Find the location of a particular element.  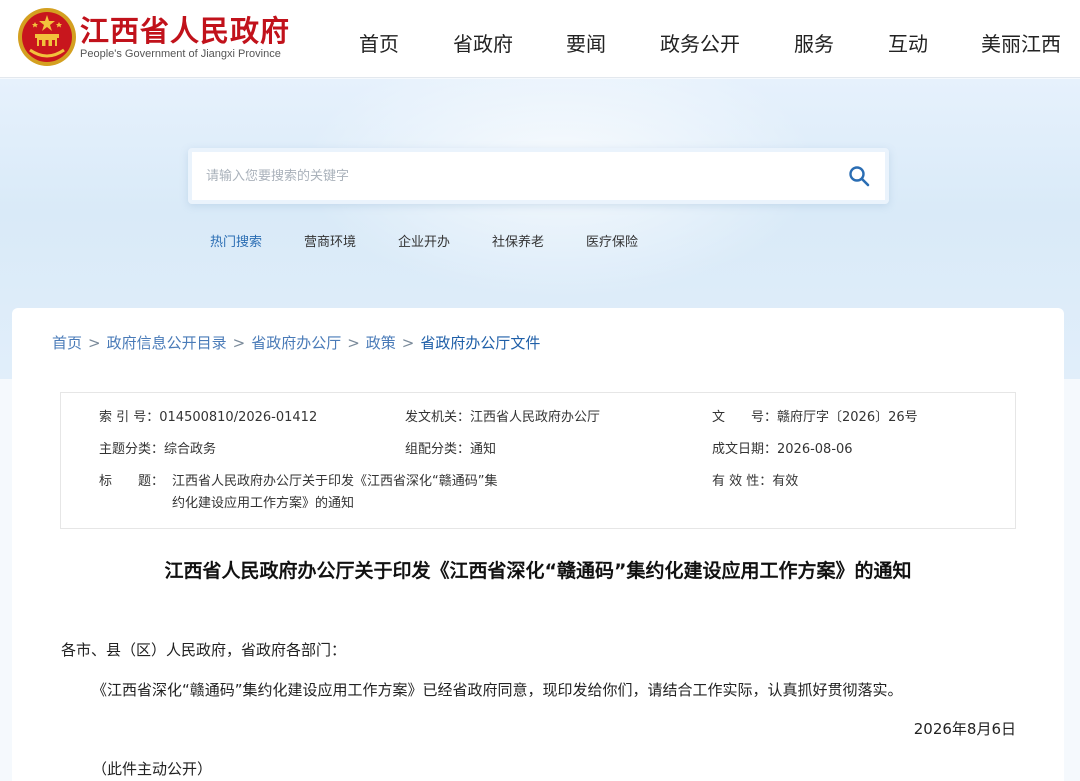

meta-index-label: 索 引 号： is located at coordinates (129, 417).